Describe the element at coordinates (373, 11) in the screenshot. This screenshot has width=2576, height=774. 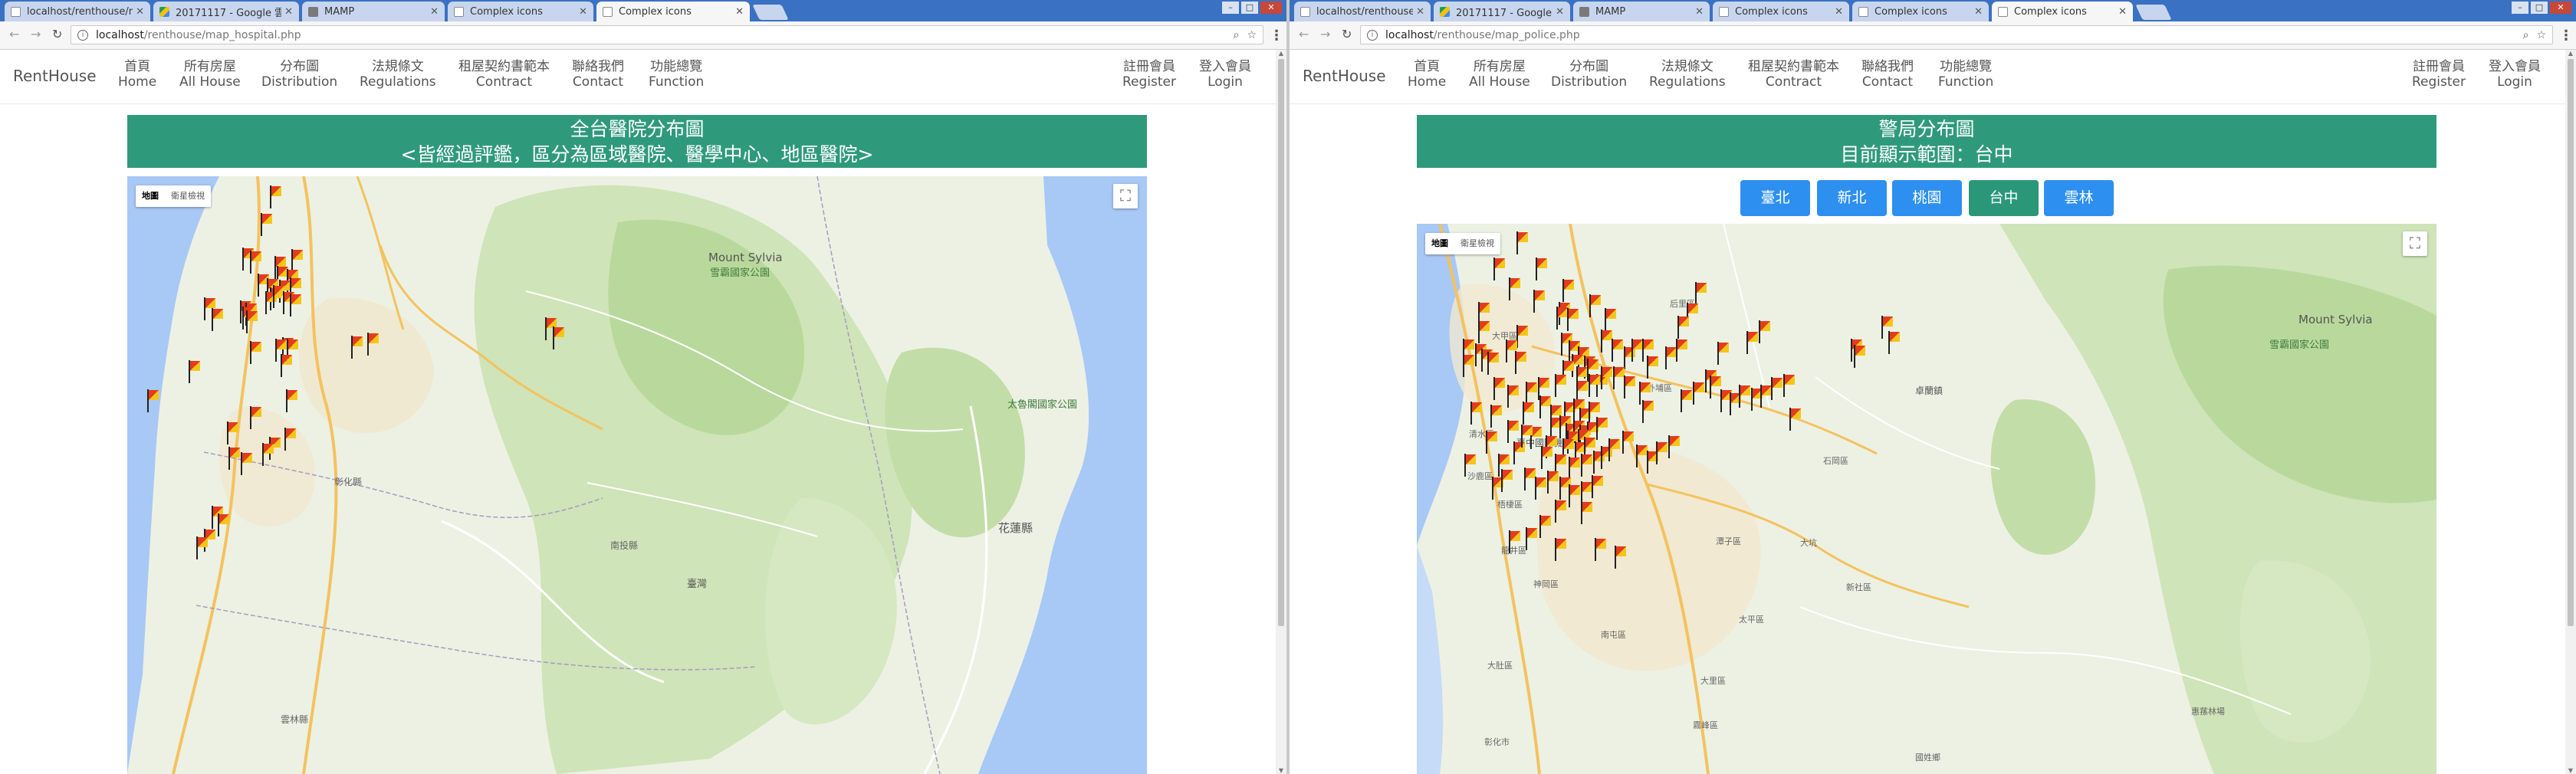
I see `tab-mamp: MAMP ✕` at that location.